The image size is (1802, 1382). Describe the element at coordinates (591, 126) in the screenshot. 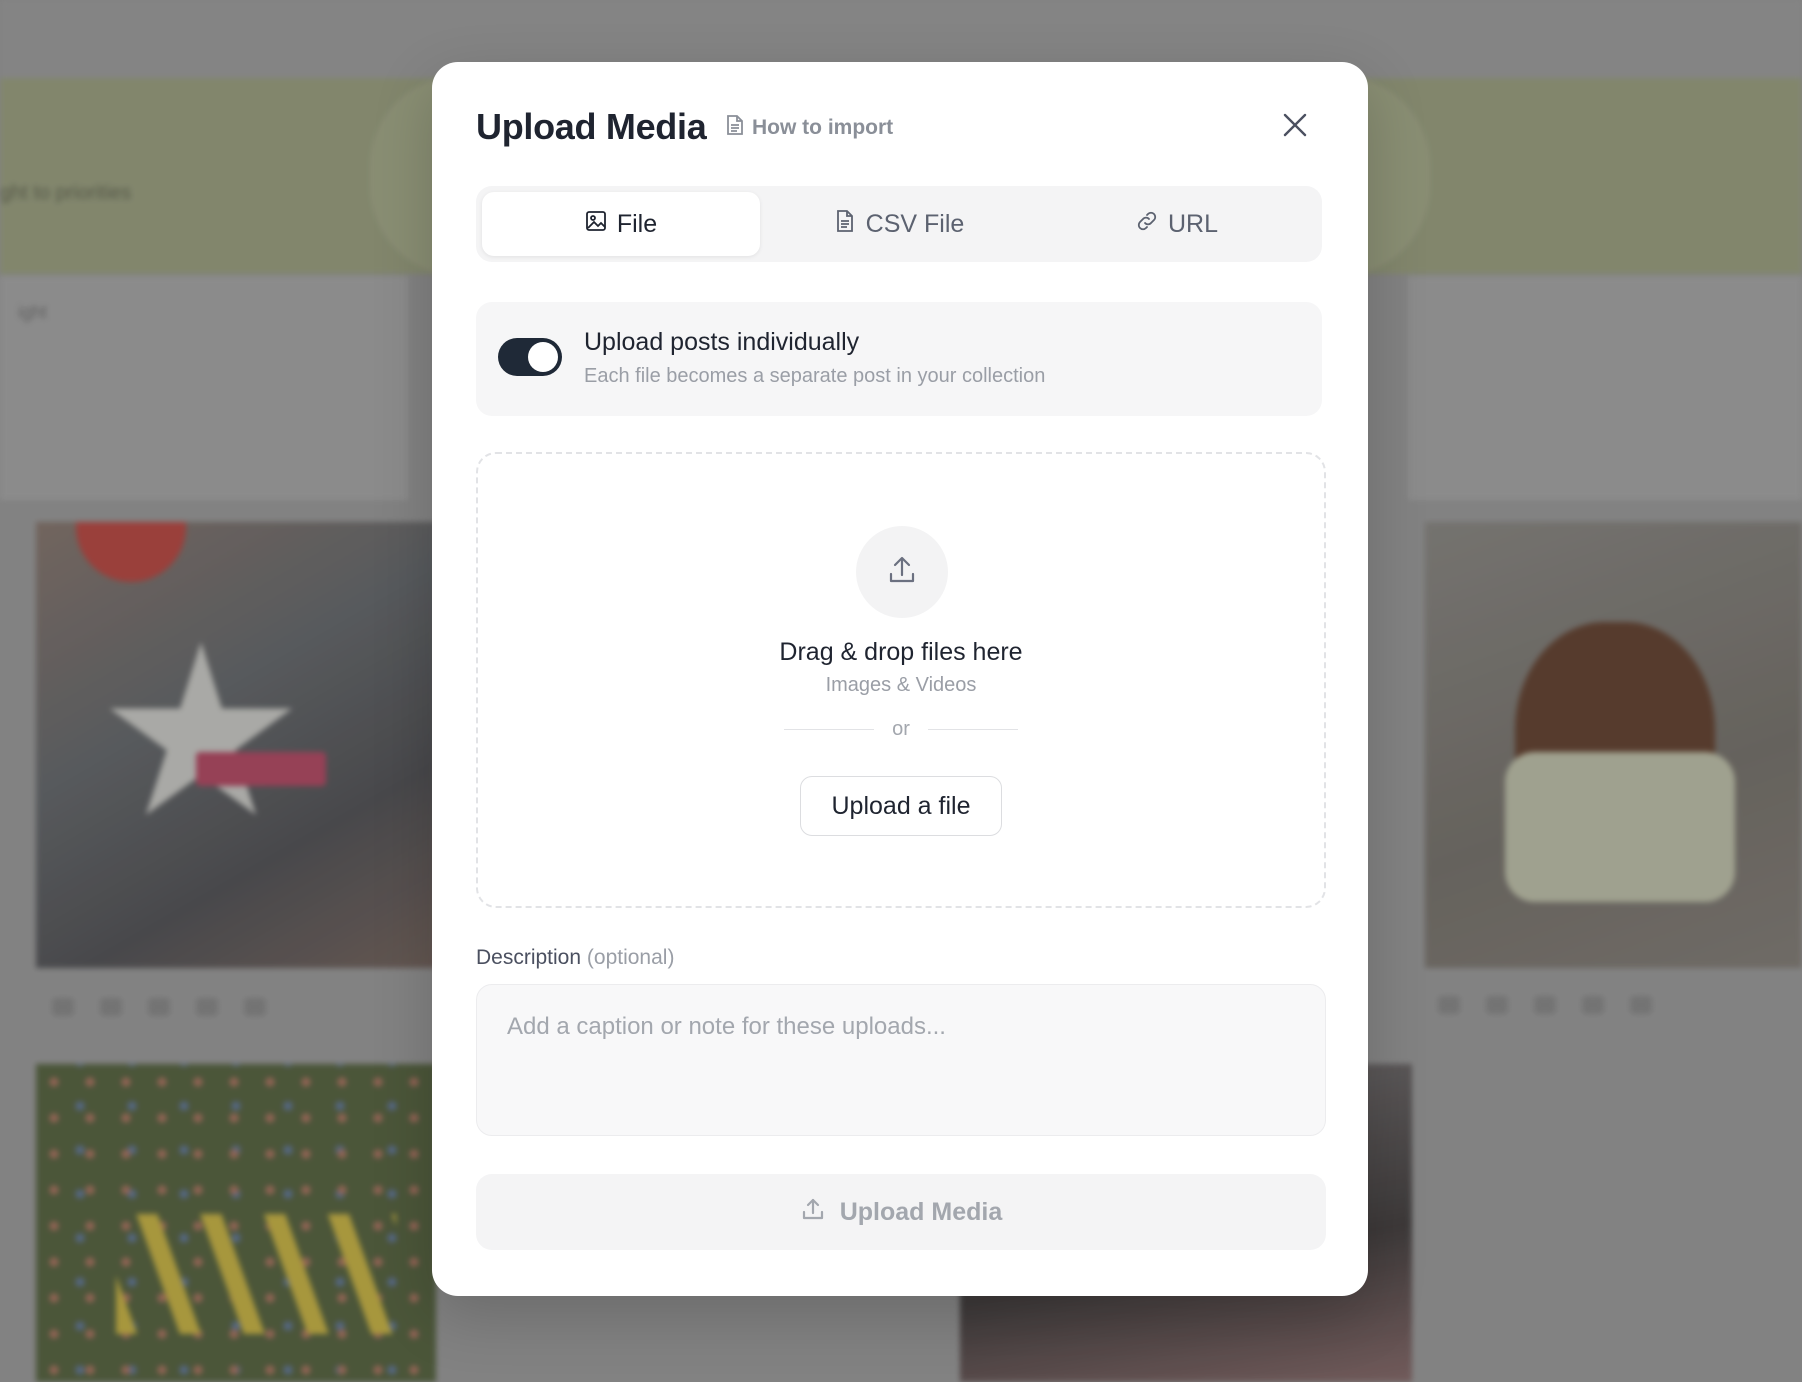

I see `modal-title: Upload Media` at that location.